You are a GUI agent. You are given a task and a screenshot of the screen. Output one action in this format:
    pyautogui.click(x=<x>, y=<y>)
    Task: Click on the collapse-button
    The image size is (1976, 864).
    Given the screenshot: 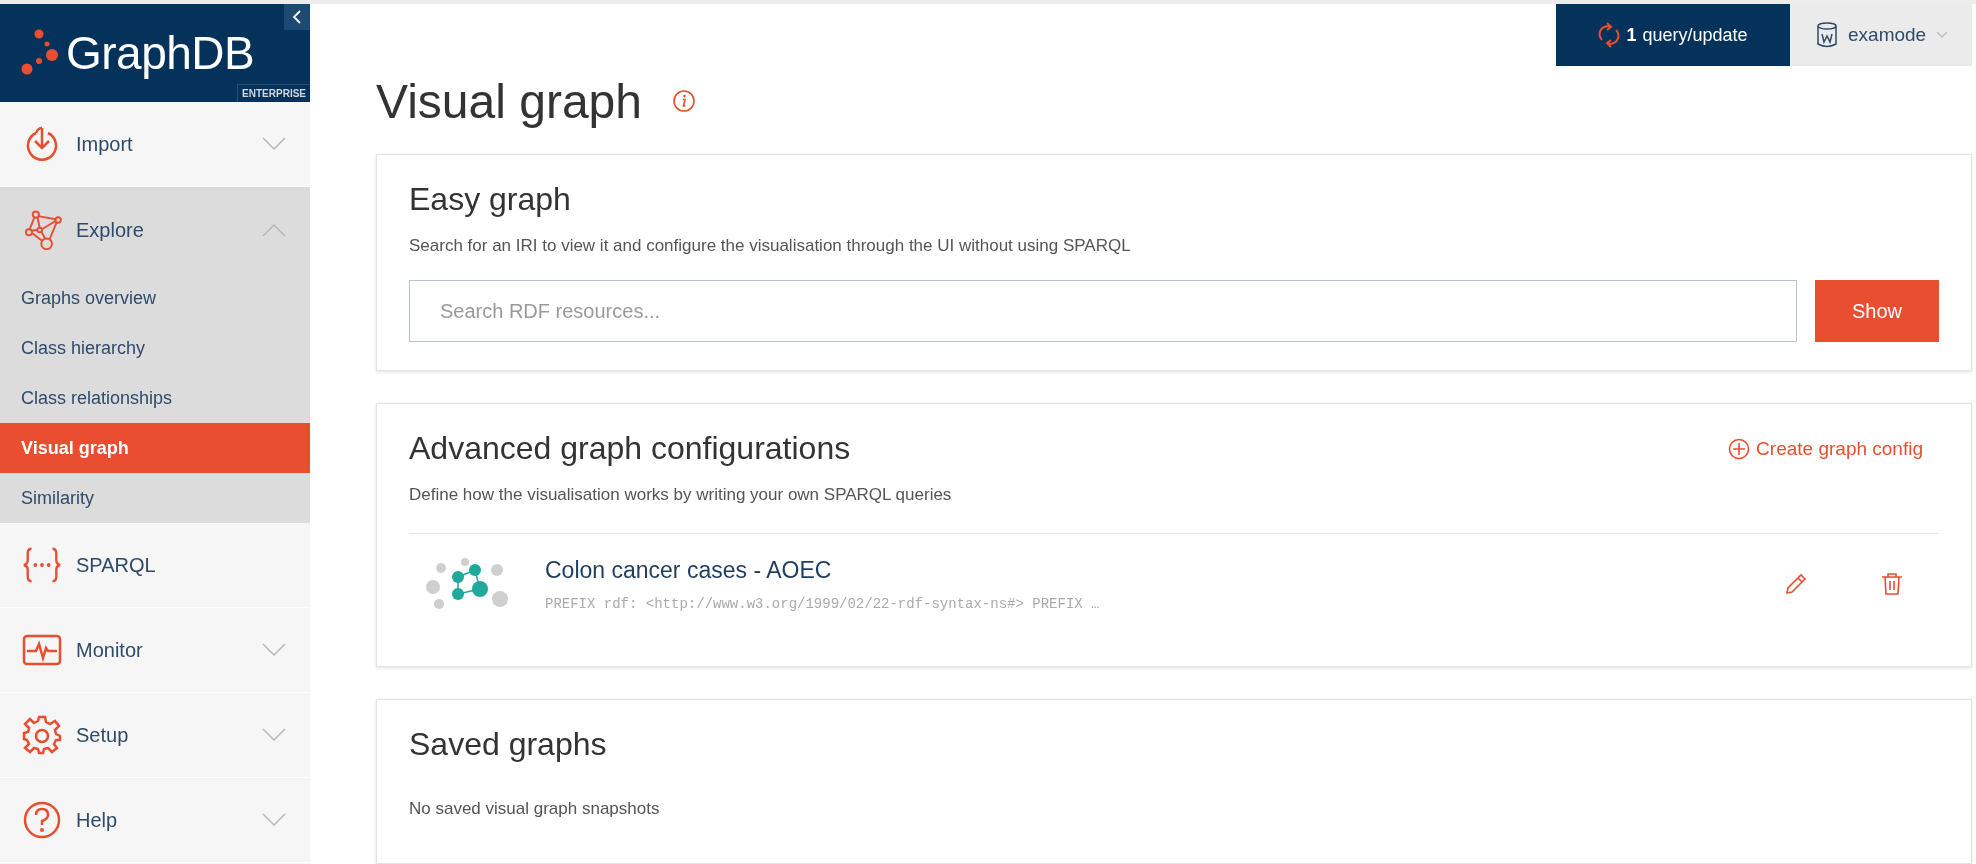 What is the action you would take?
    pyautogui.click(x=297, y=17)
    